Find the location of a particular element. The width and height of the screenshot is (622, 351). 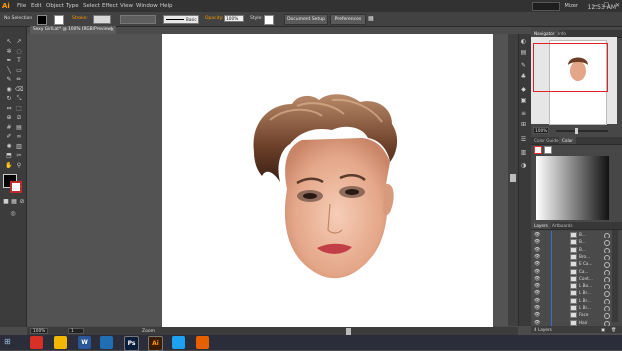

layer-name: Hair is located at coordinates (583, 323).